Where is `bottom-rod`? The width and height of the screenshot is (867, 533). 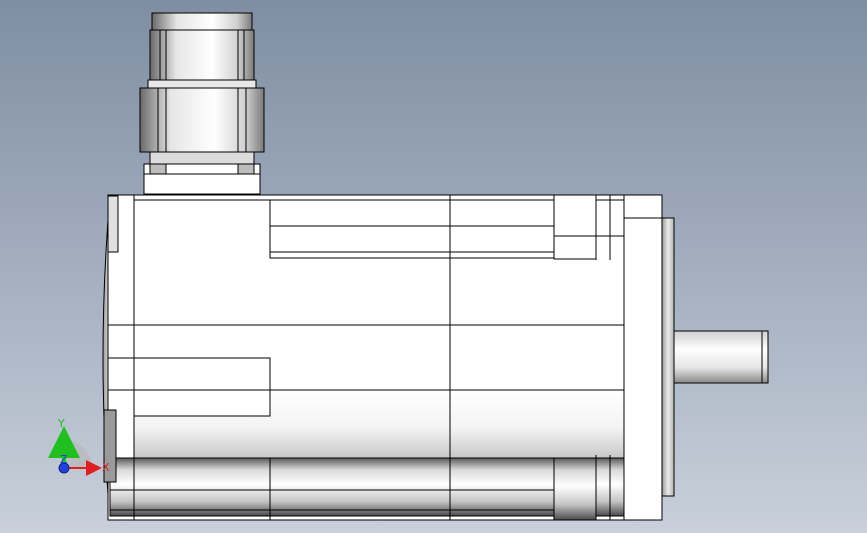
bottom-rod is located at coordinates (367, 487).